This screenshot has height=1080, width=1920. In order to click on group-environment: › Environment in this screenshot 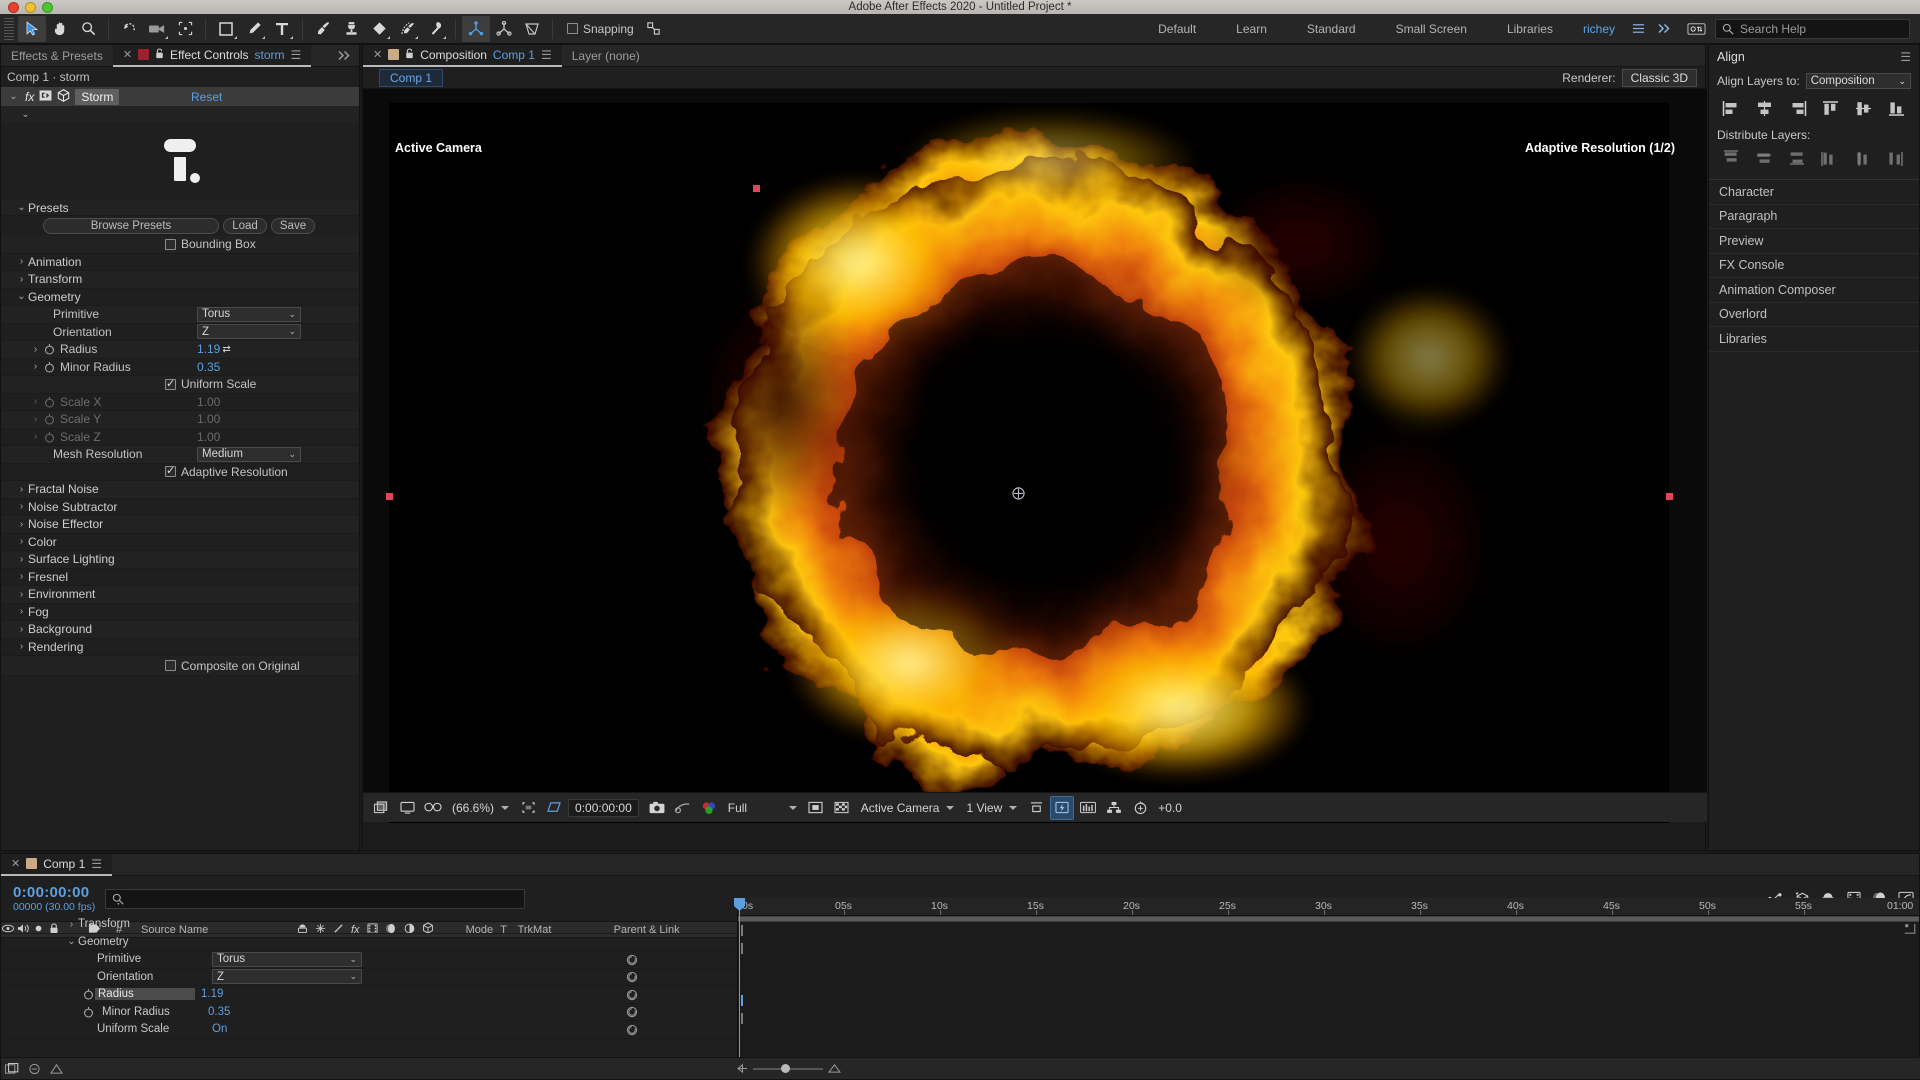, I will do `click(180, 595)`.